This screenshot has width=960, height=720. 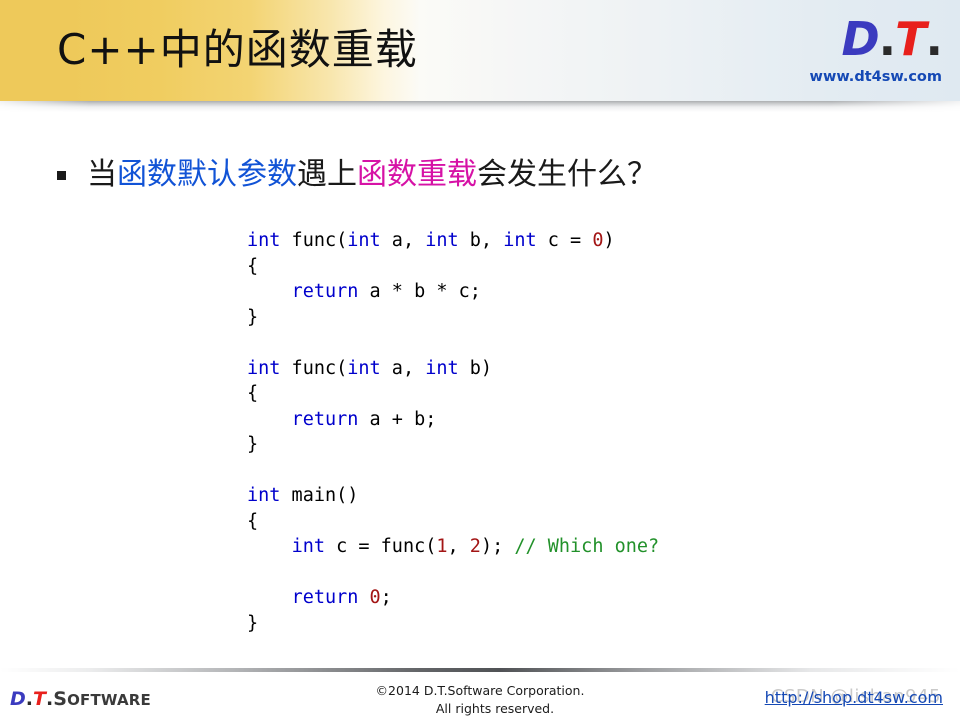 I want to click on bullet-item: 当函数默认参数遇上函数重载会发生什么？, so click(x=357, y=175).